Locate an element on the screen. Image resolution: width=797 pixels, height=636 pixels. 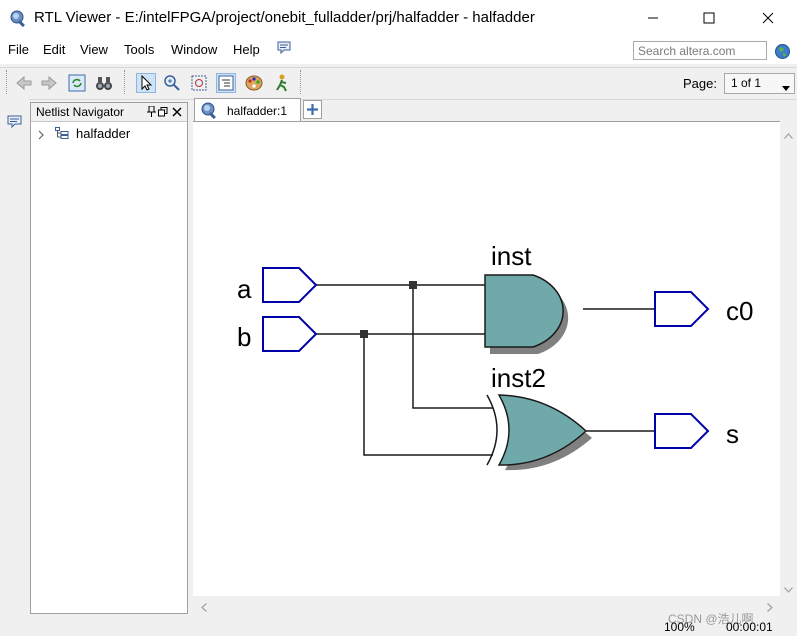
menu-edit: Edit is located at coordinates (54, 49).